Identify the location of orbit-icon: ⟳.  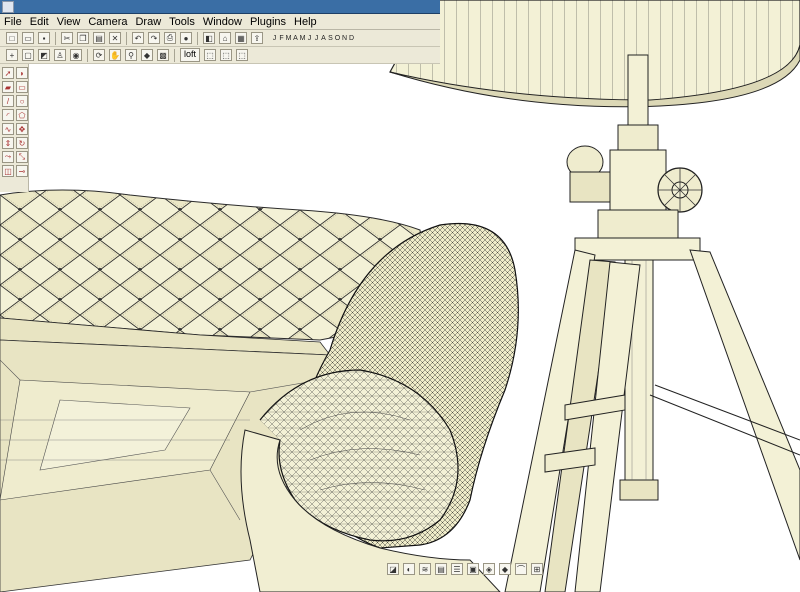
(99, 55).